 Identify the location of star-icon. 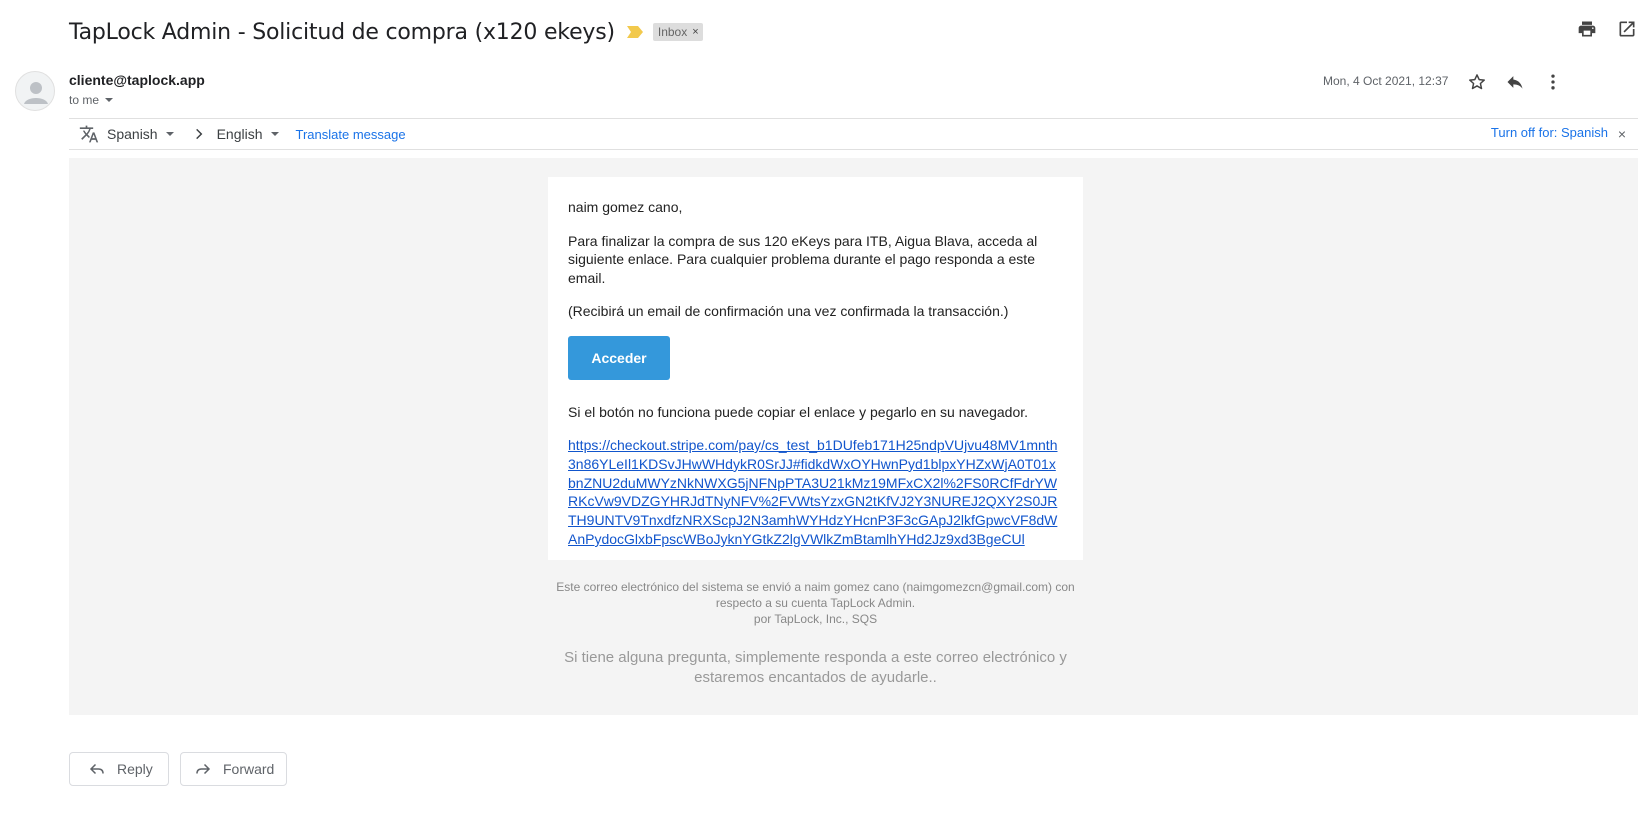
(1477, 82).